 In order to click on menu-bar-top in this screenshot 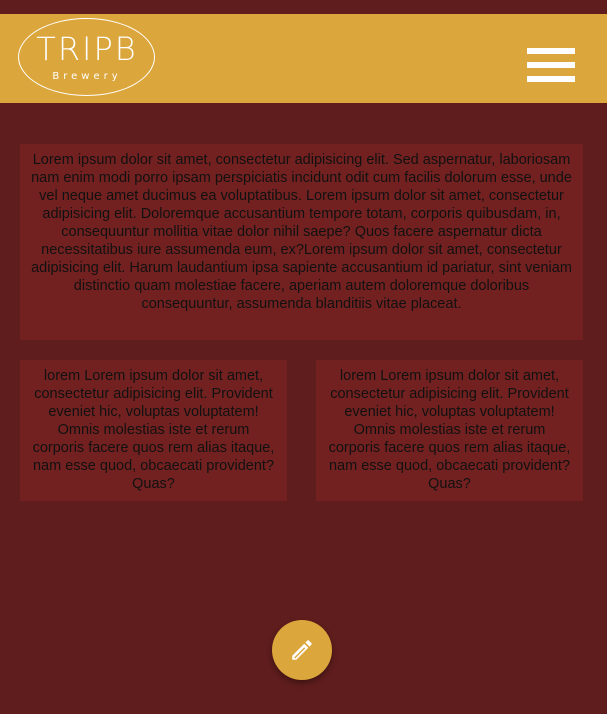, I will do `click(551, 51)`.